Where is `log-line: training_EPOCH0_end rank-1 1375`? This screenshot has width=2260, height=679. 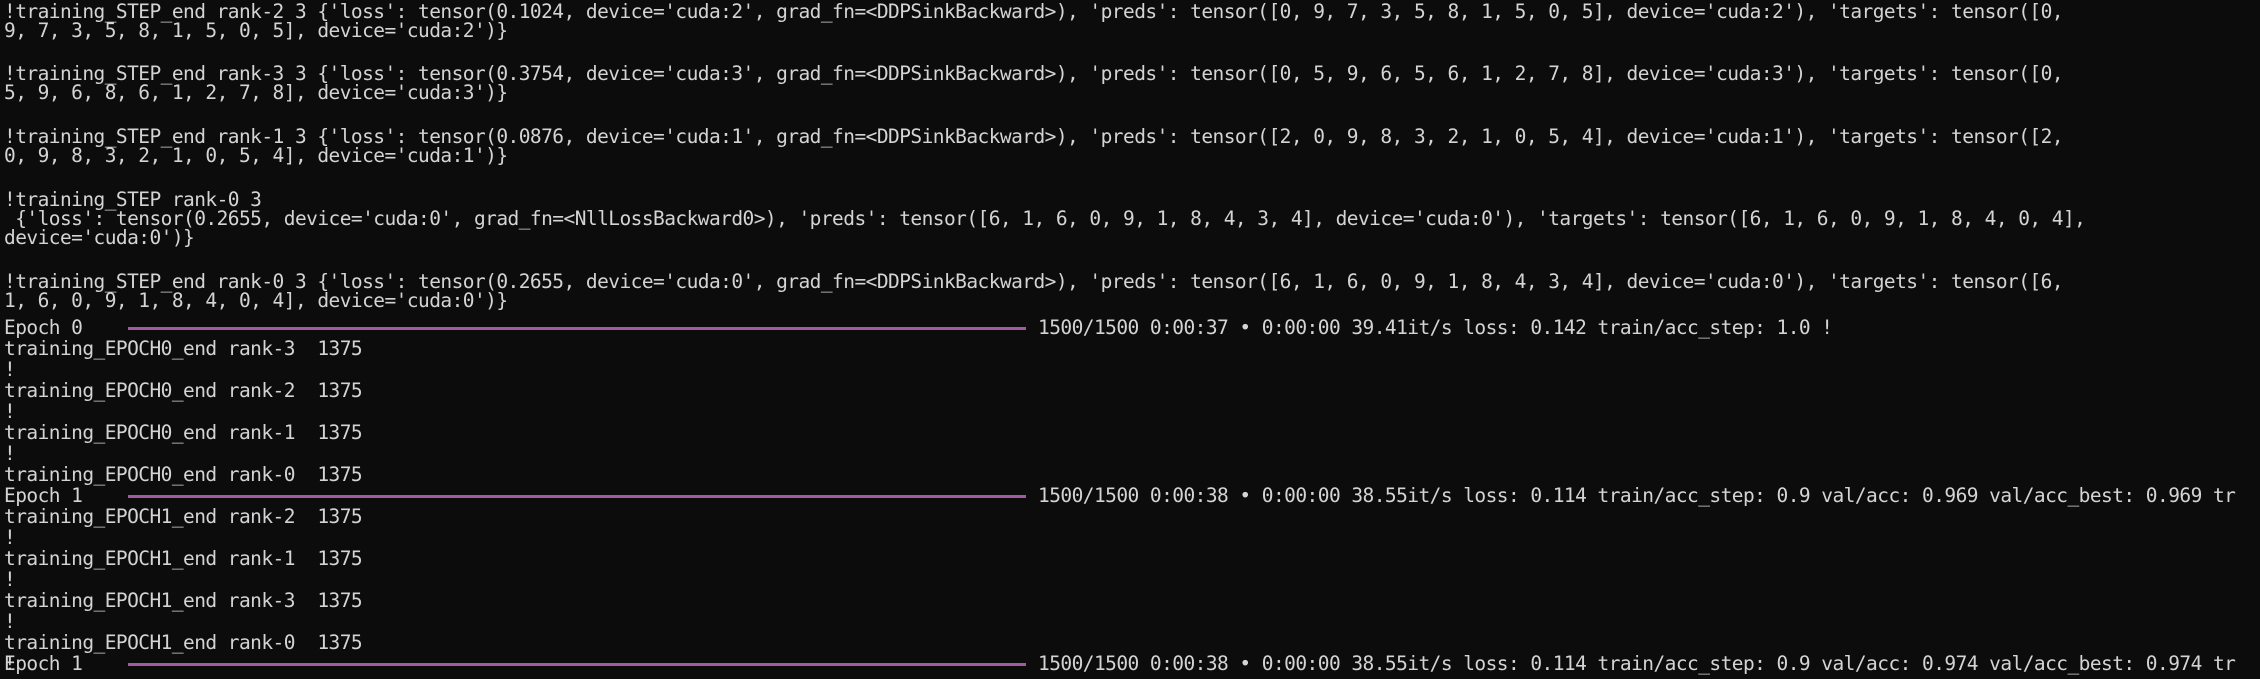
log-line: training_EPOCH0_end rank-1 1375 is located at coordinates (183, 432).